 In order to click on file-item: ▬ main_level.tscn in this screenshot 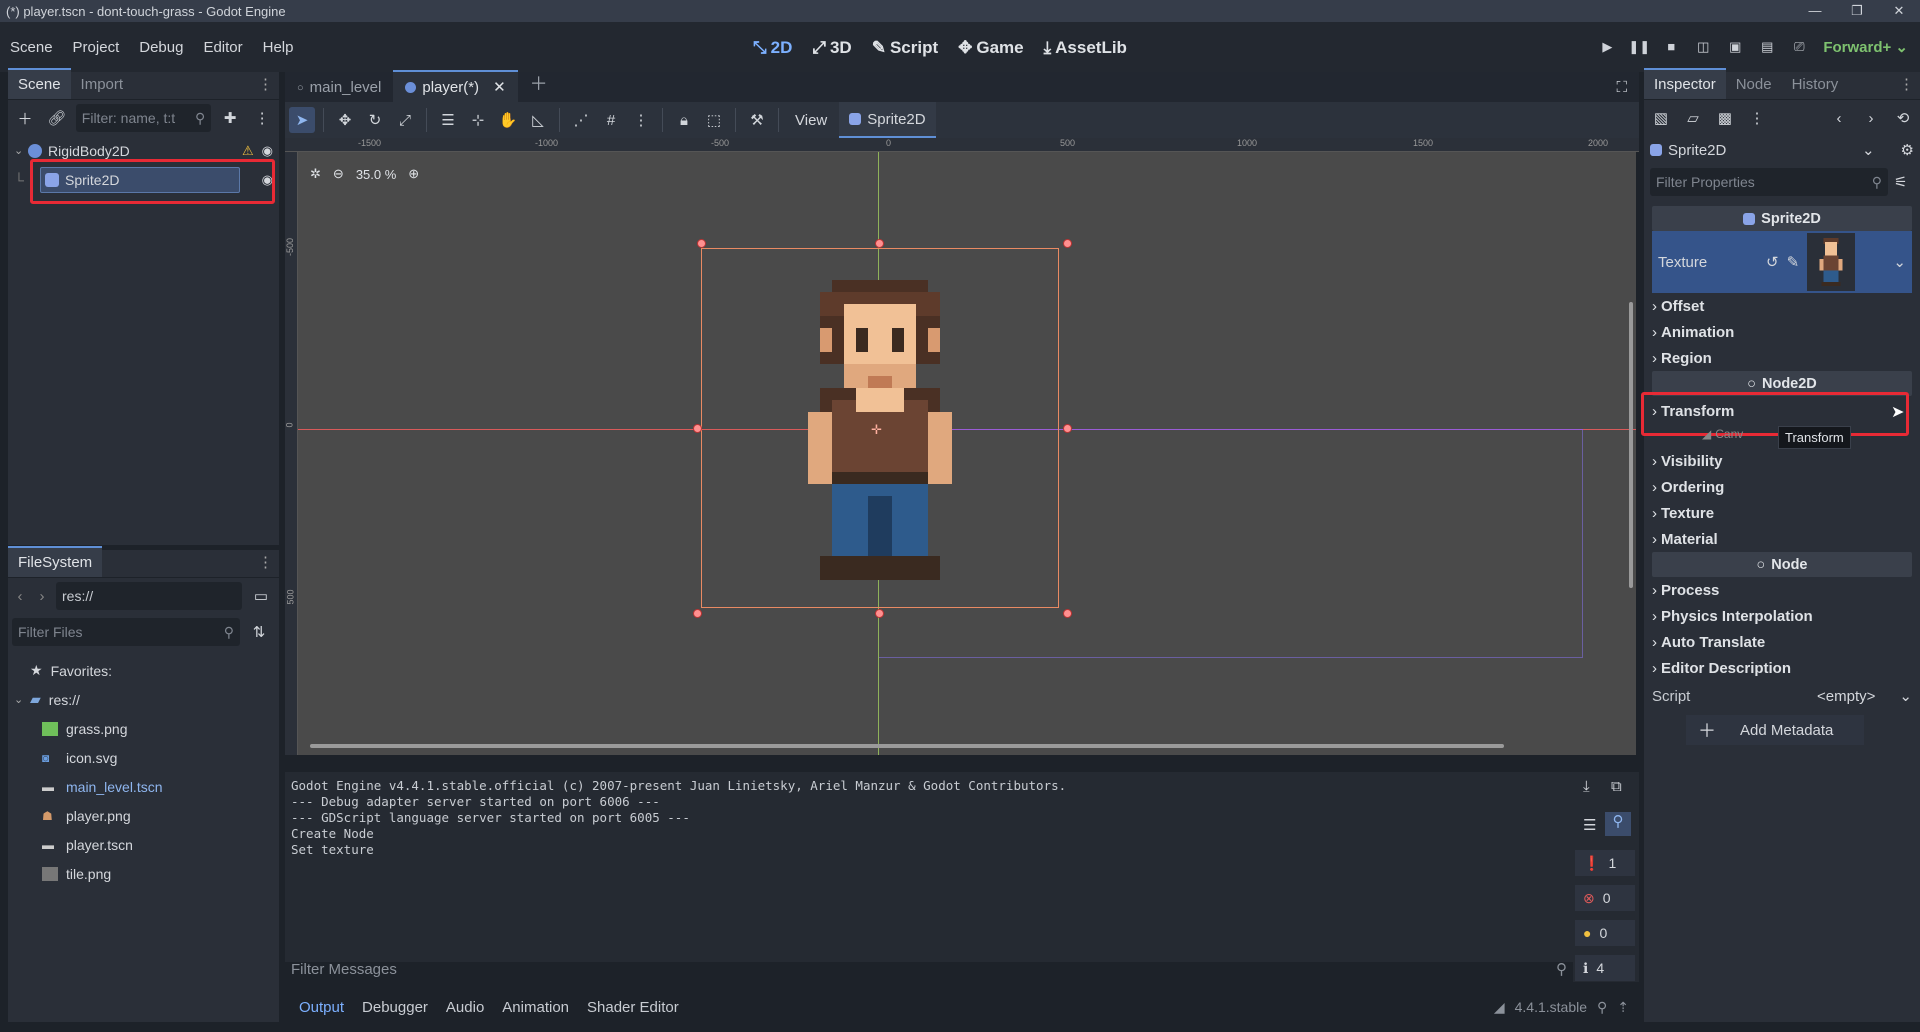, I will do `click(146, 786)`.